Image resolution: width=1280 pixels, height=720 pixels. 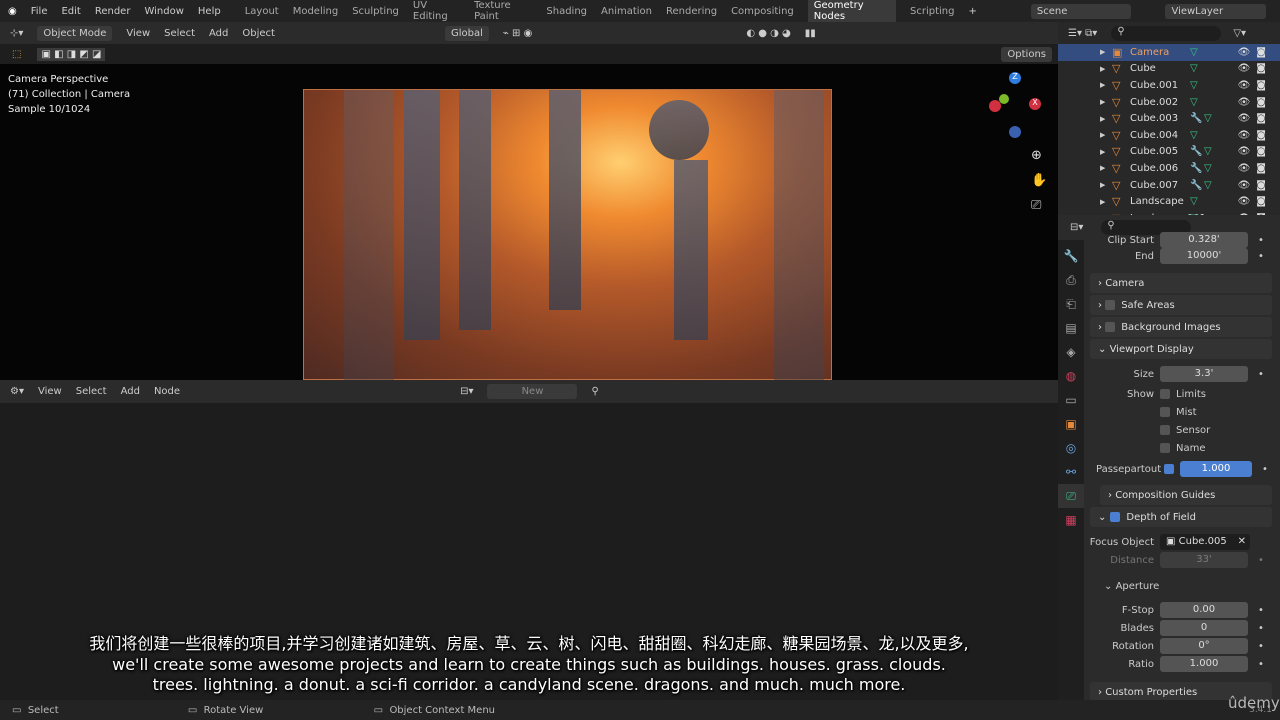 What do you see at coordinates (1197, 52) in the screenshot?
I see `camera-data-icon: ▽` at bounding box center [1197, 52].